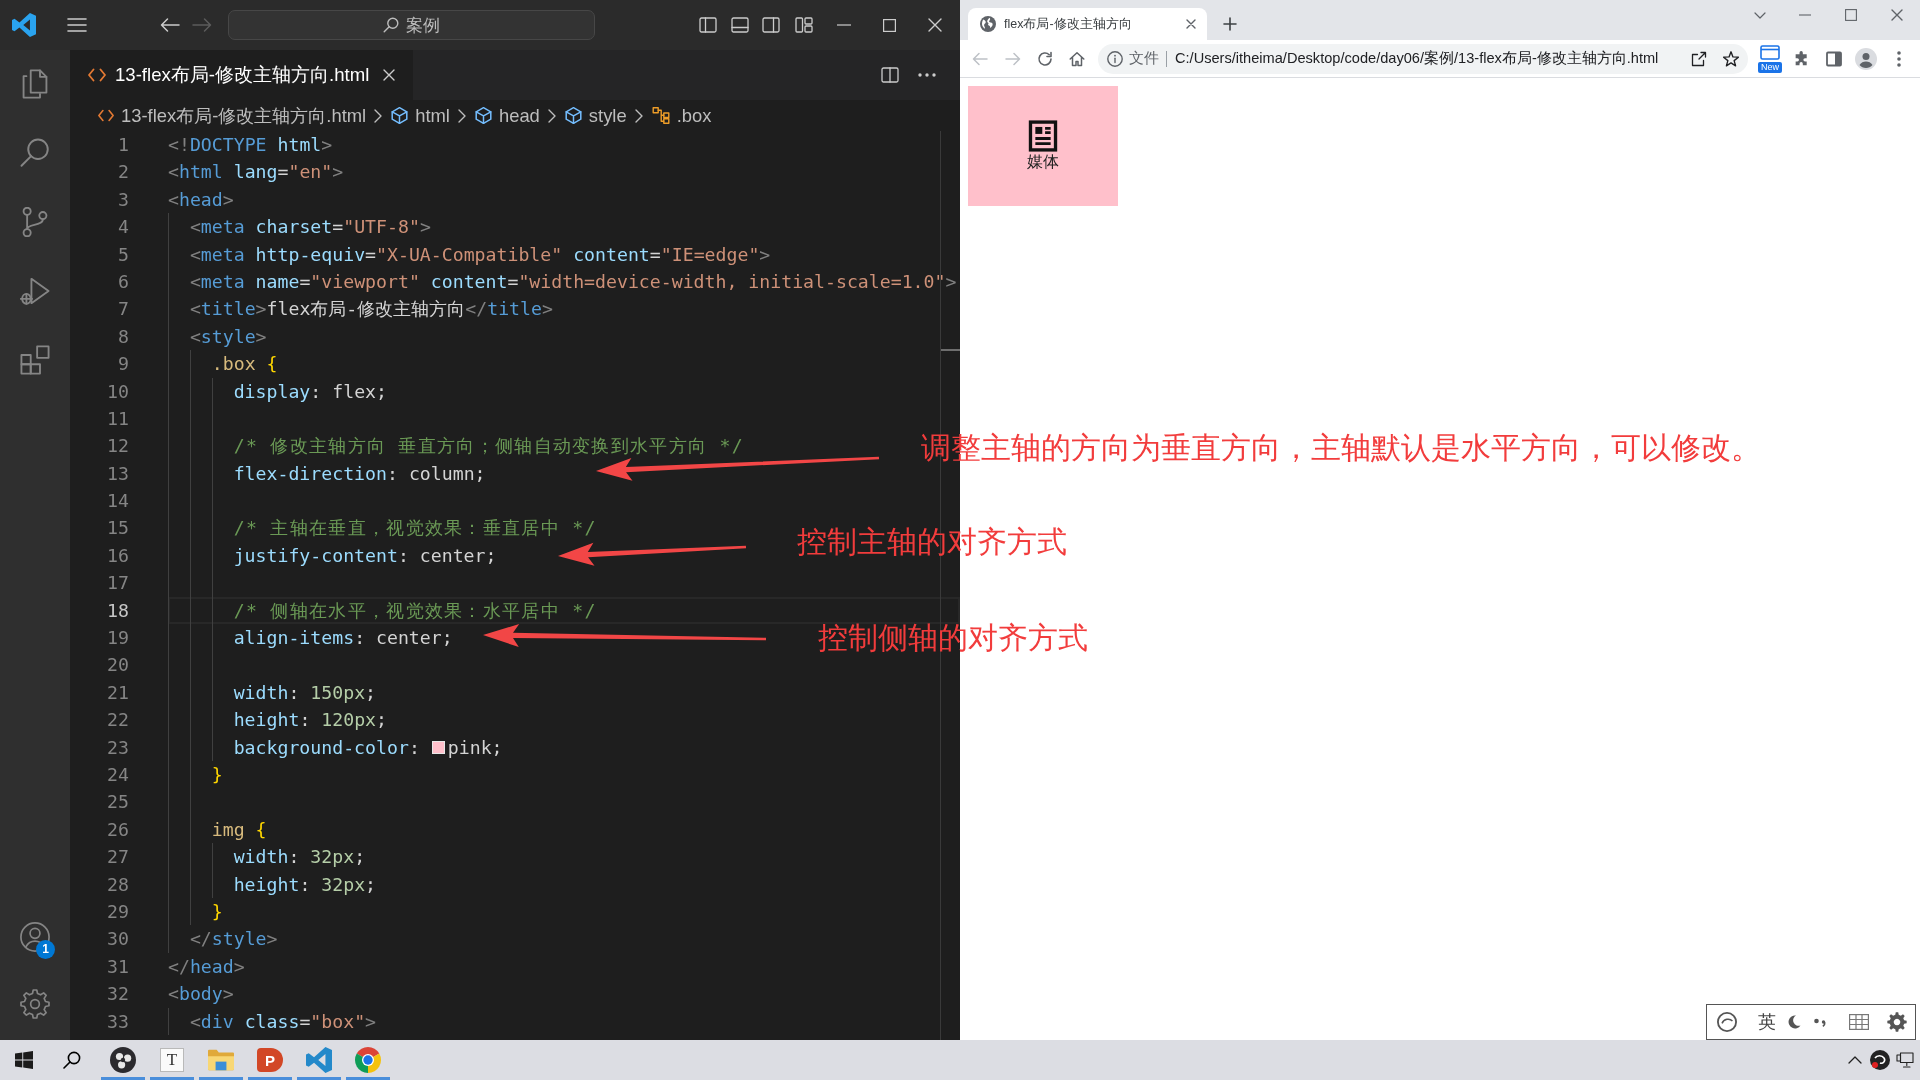  Describe the element at coordinates (1770, 52) in the screenshot. I see `window-icon` at that location.